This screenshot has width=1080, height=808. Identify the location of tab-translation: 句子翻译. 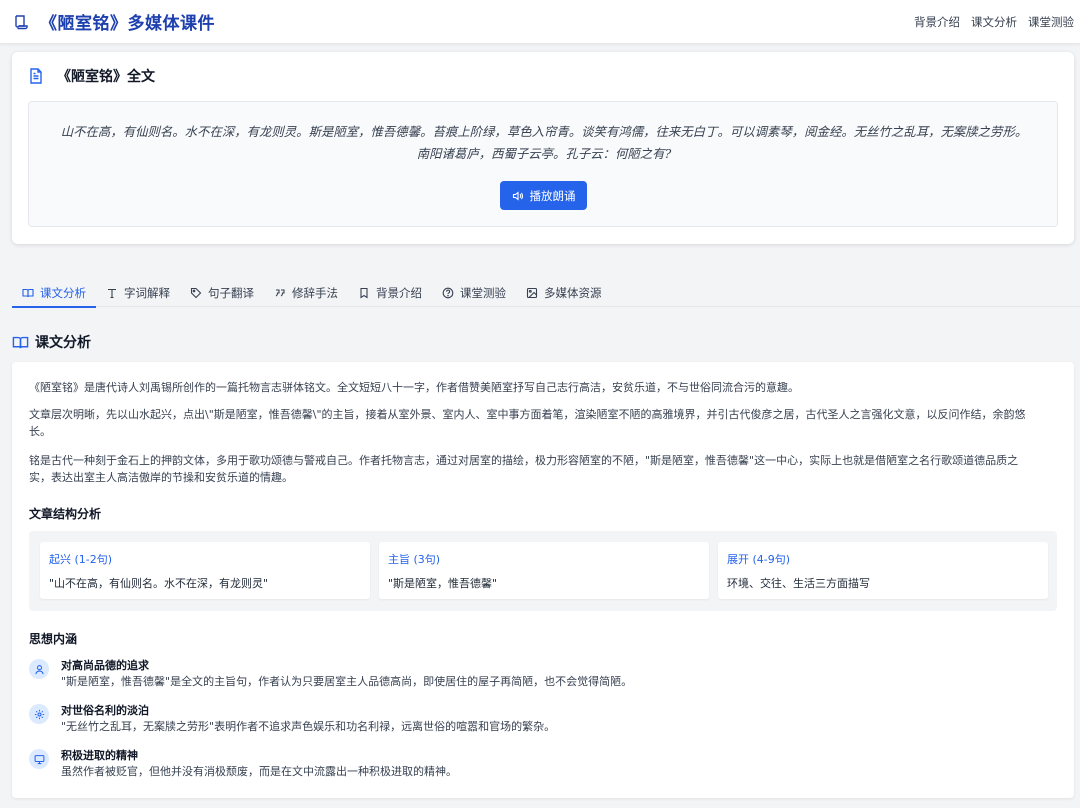
(222, 293).